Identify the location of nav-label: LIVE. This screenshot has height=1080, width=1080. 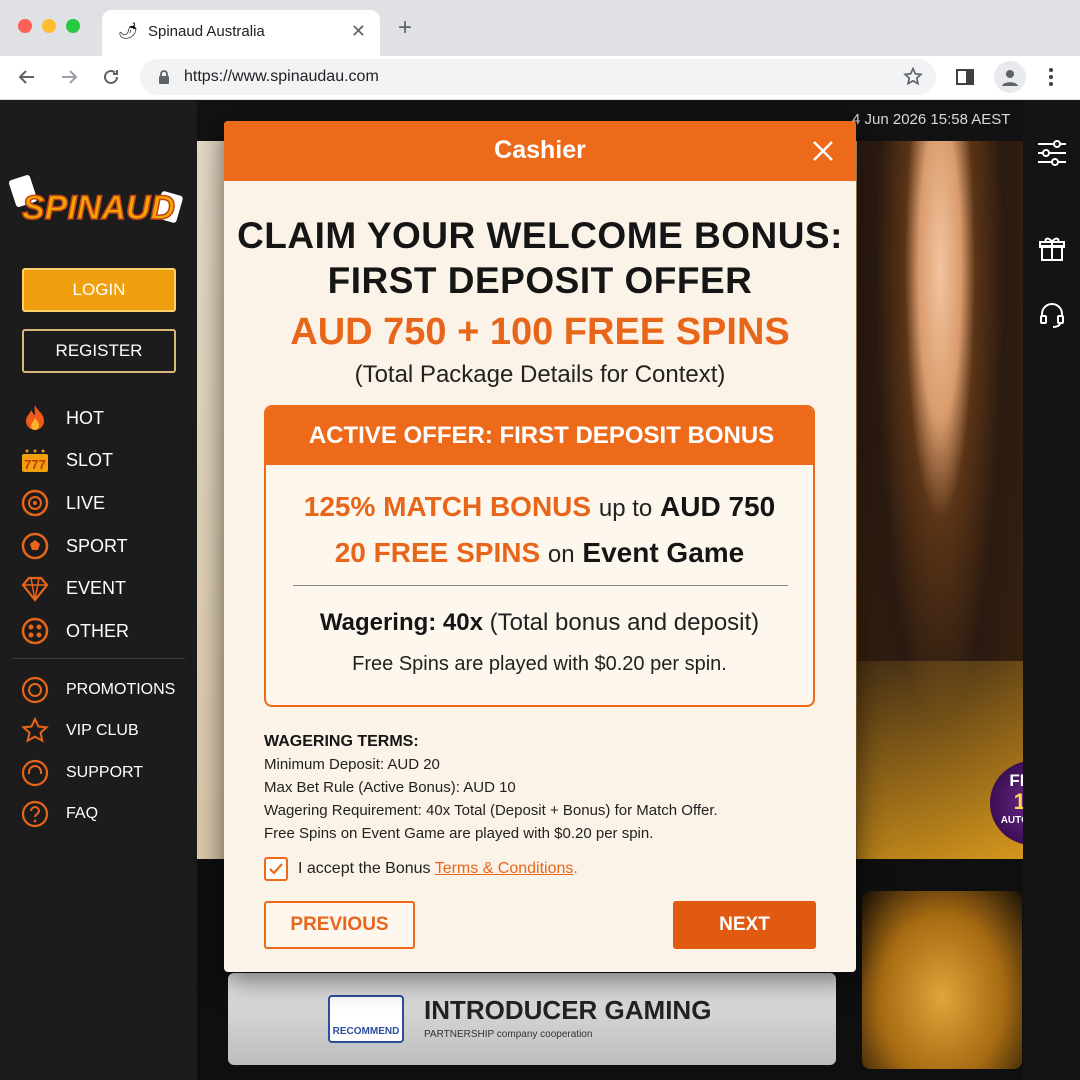
(86, 502).